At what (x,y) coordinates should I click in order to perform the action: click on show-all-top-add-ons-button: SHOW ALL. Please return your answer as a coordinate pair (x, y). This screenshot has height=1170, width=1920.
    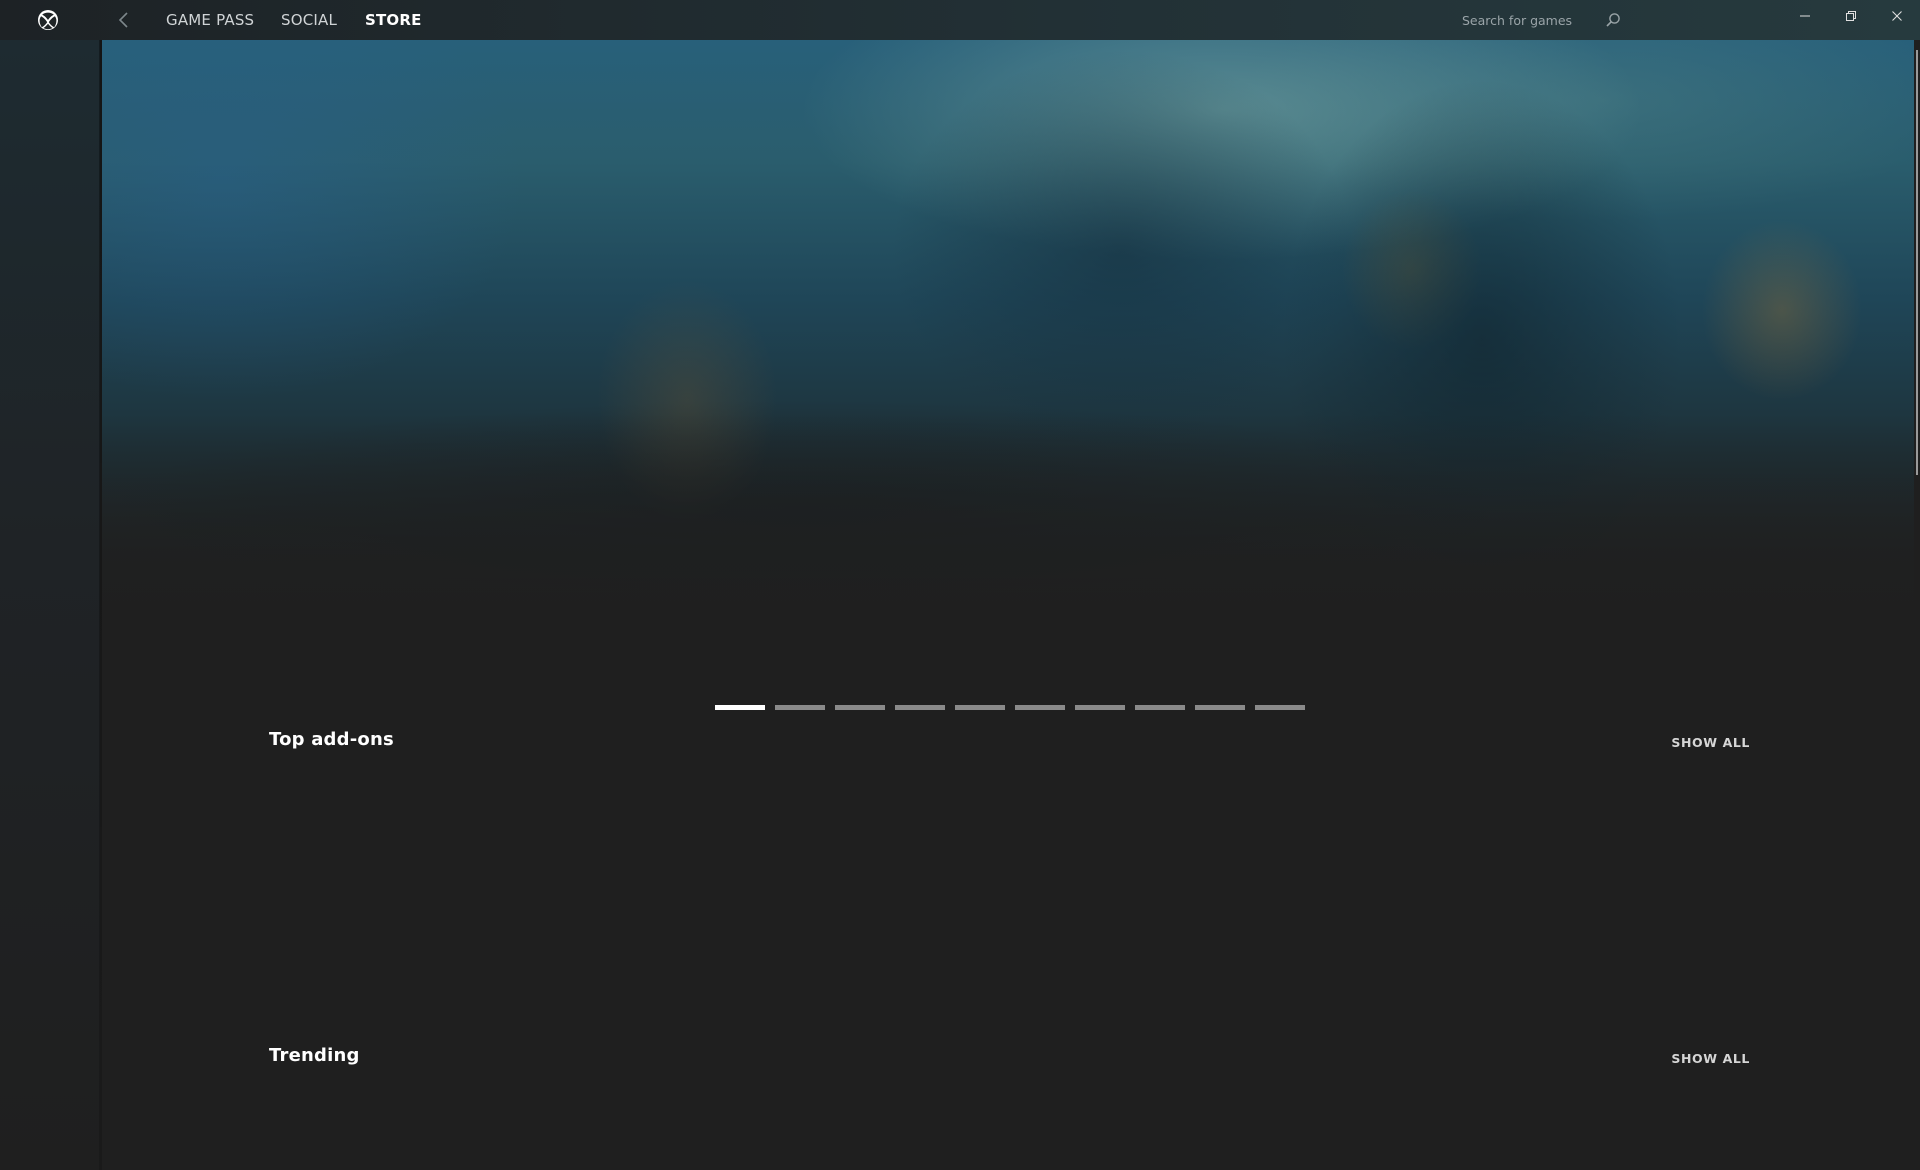
    Looking at the image, I should click on (1710, 742).